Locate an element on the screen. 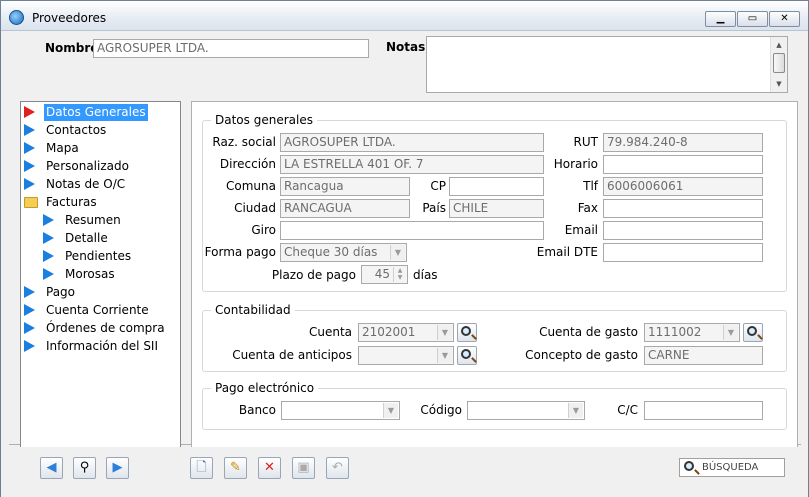 The width and height of the screenshot is (809, 497). cuenta-anticipos-select: ▼ is located at coordinates (406, 355).